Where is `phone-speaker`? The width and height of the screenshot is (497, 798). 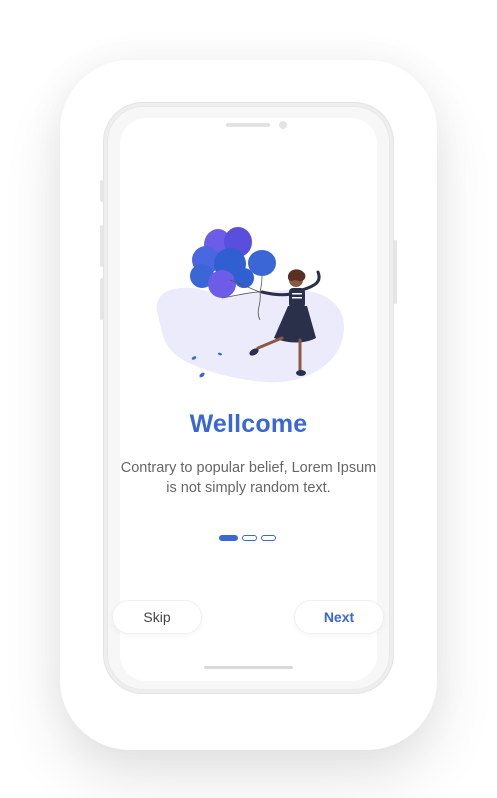 phone-speaker is located at coordinates (248, 125).